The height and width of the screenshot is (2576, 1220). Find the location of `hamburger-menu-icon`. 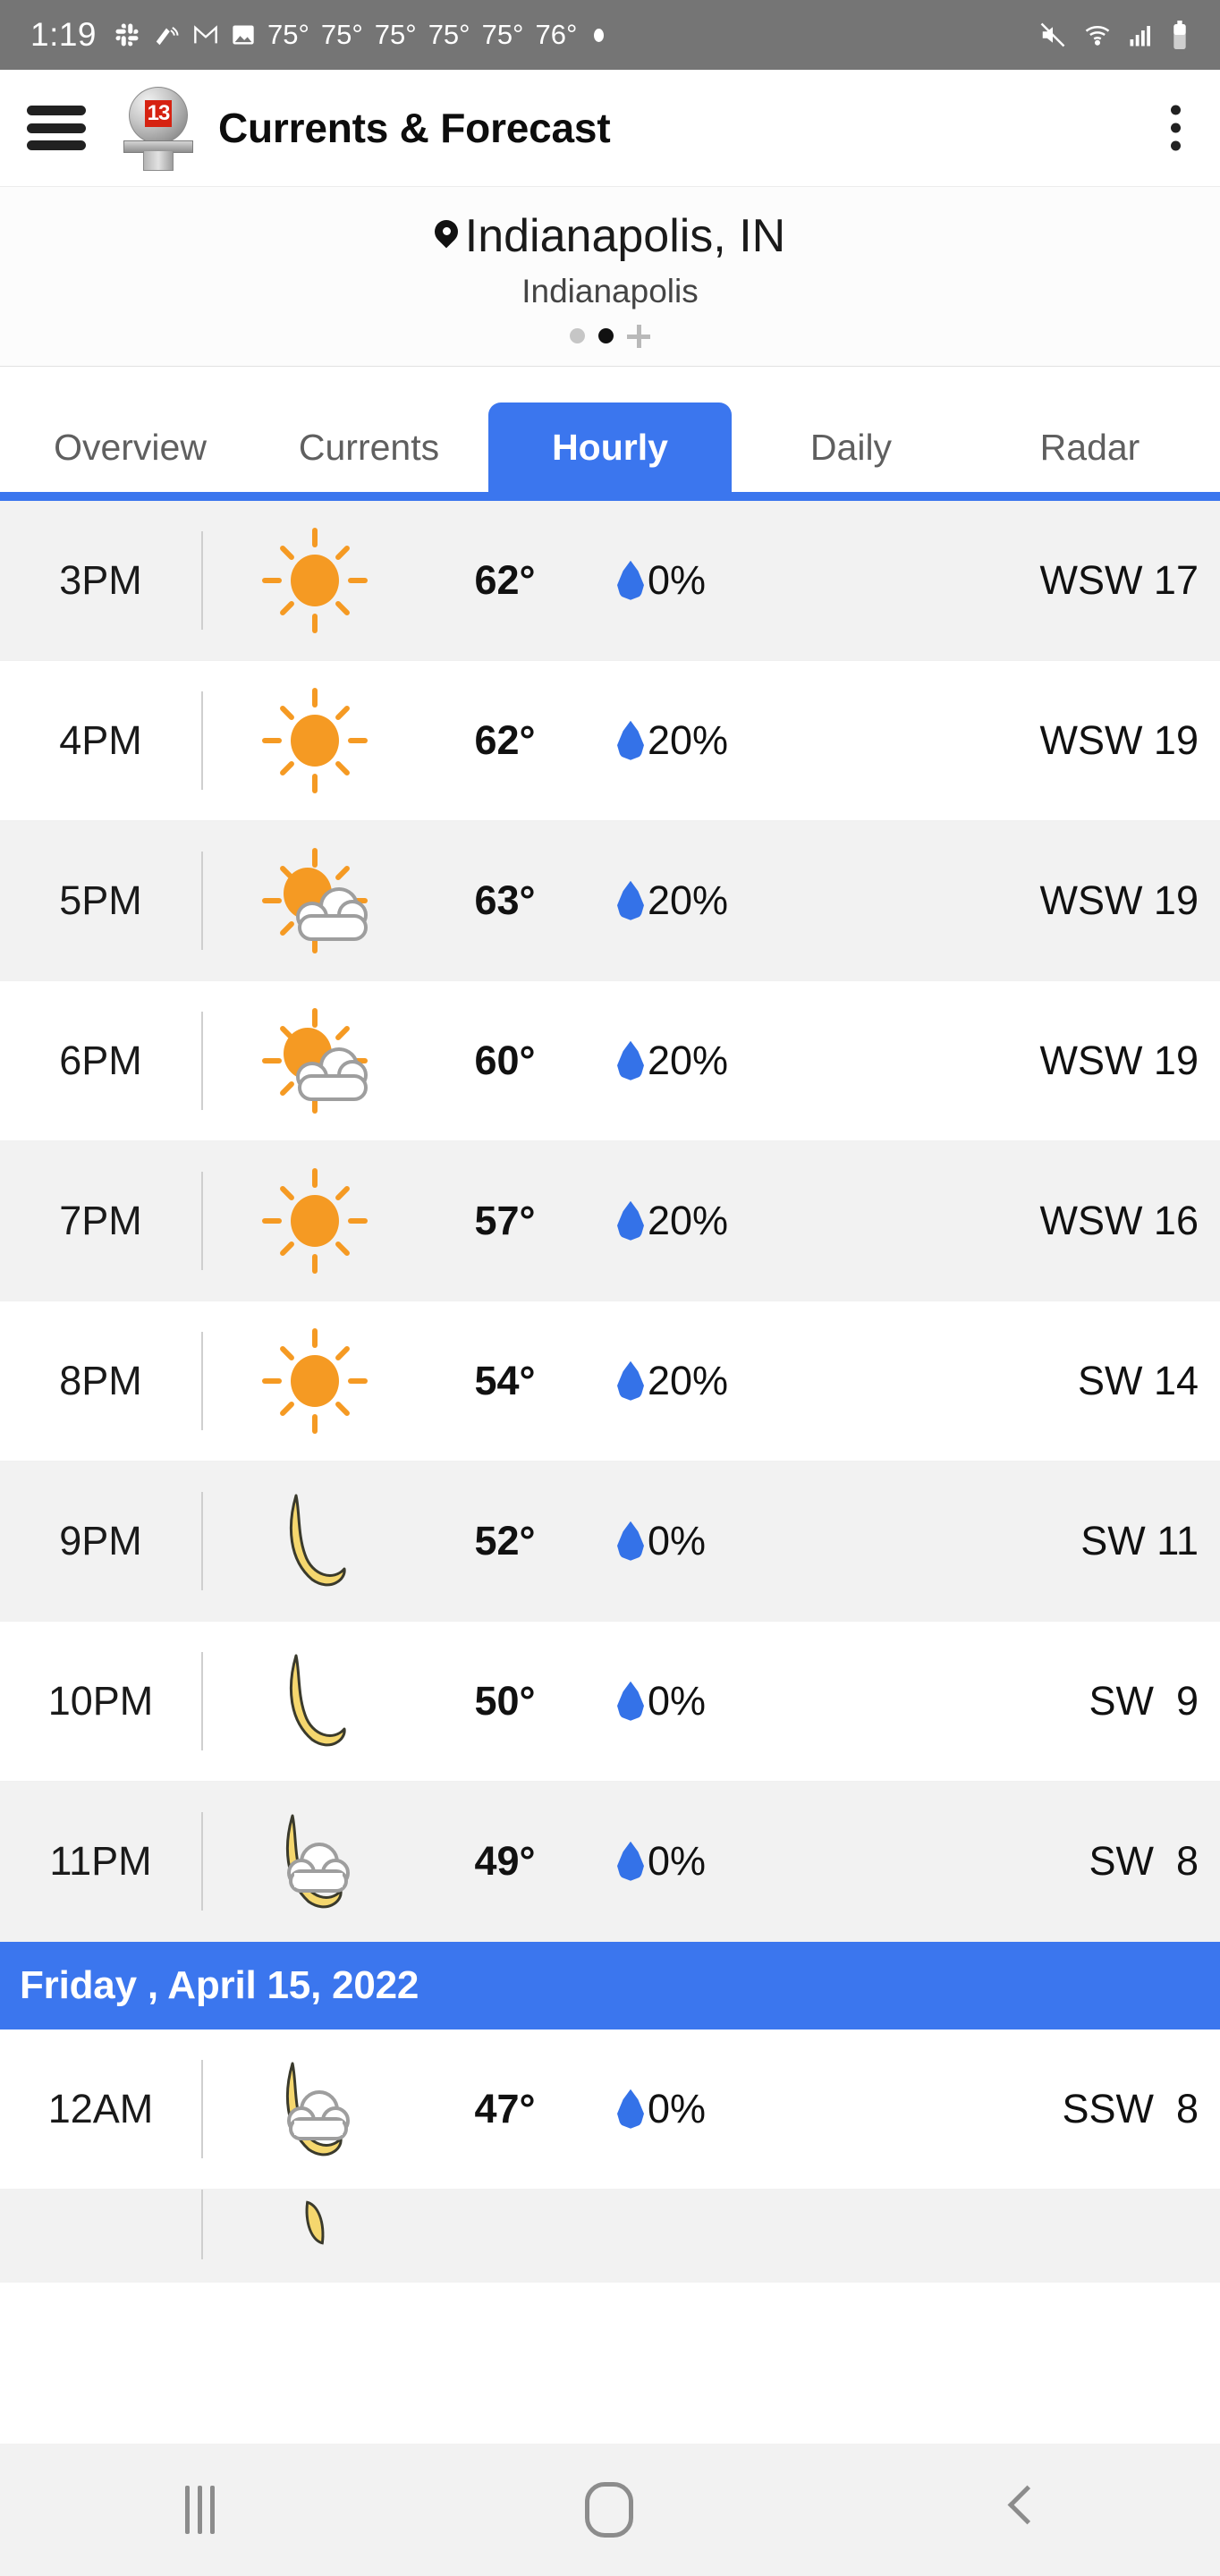

hamburger-menu-icon is located at coordinates (57, 128).